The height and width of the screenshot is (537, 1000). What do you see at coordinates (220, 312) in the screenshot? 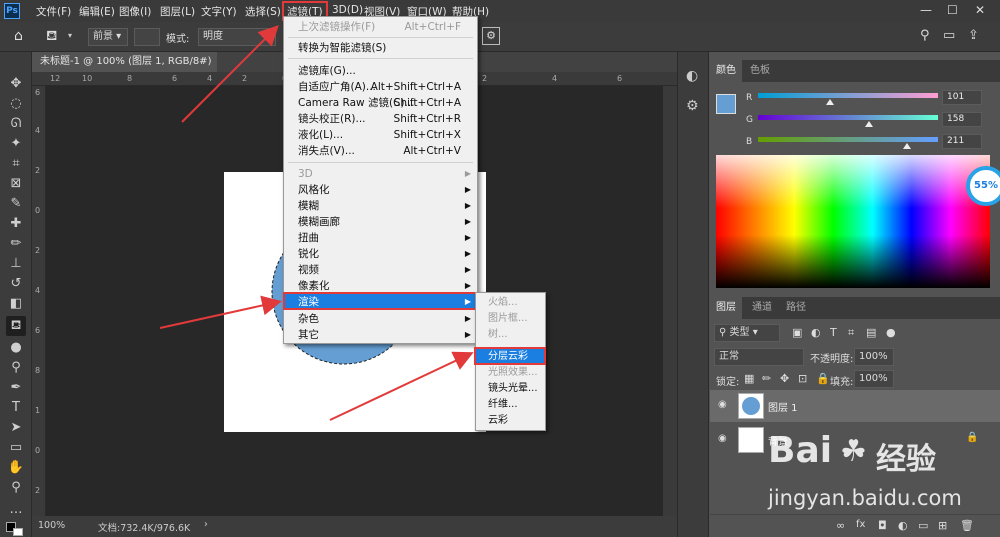
I see `arrow-to-render-item` at bounding box center [220, 312].